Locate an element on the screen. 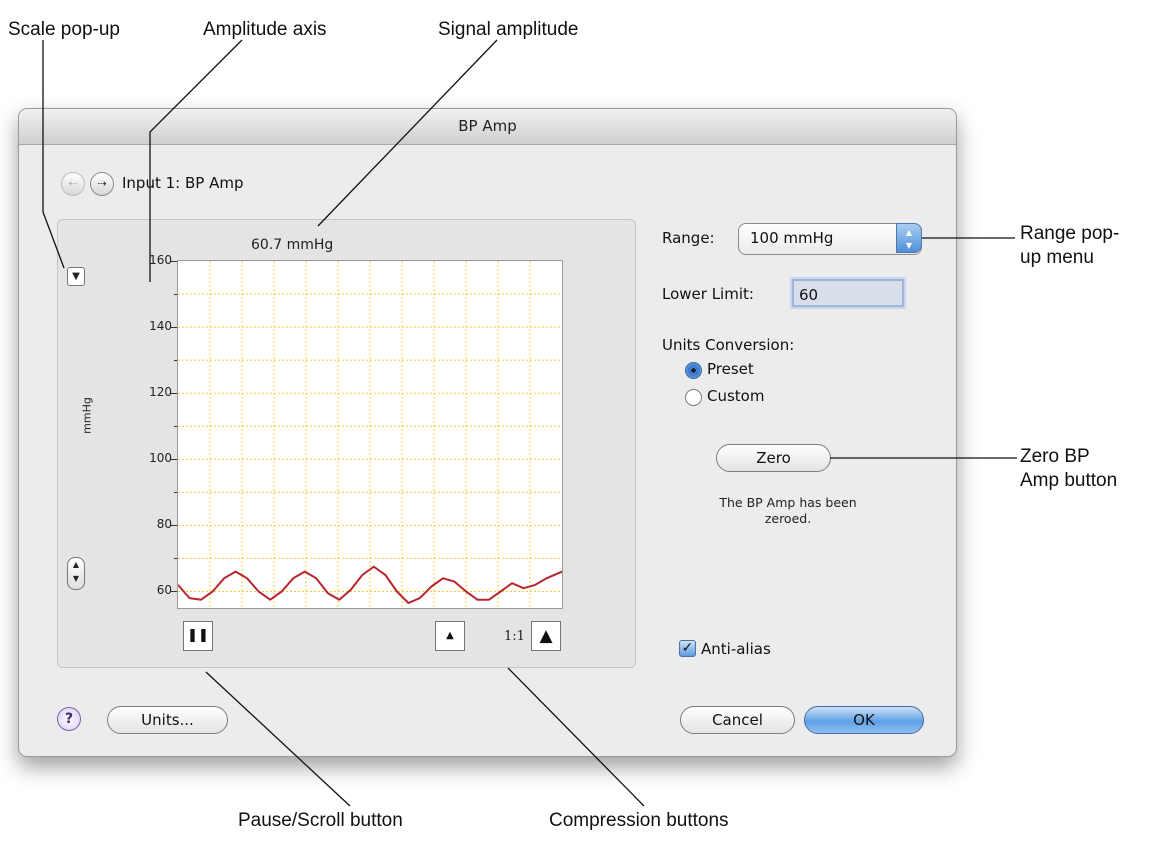 Image resolution: width=1149 pixels, height=843 pixels. scale-popup-button: ▼ is located at coordinates (76, 276).